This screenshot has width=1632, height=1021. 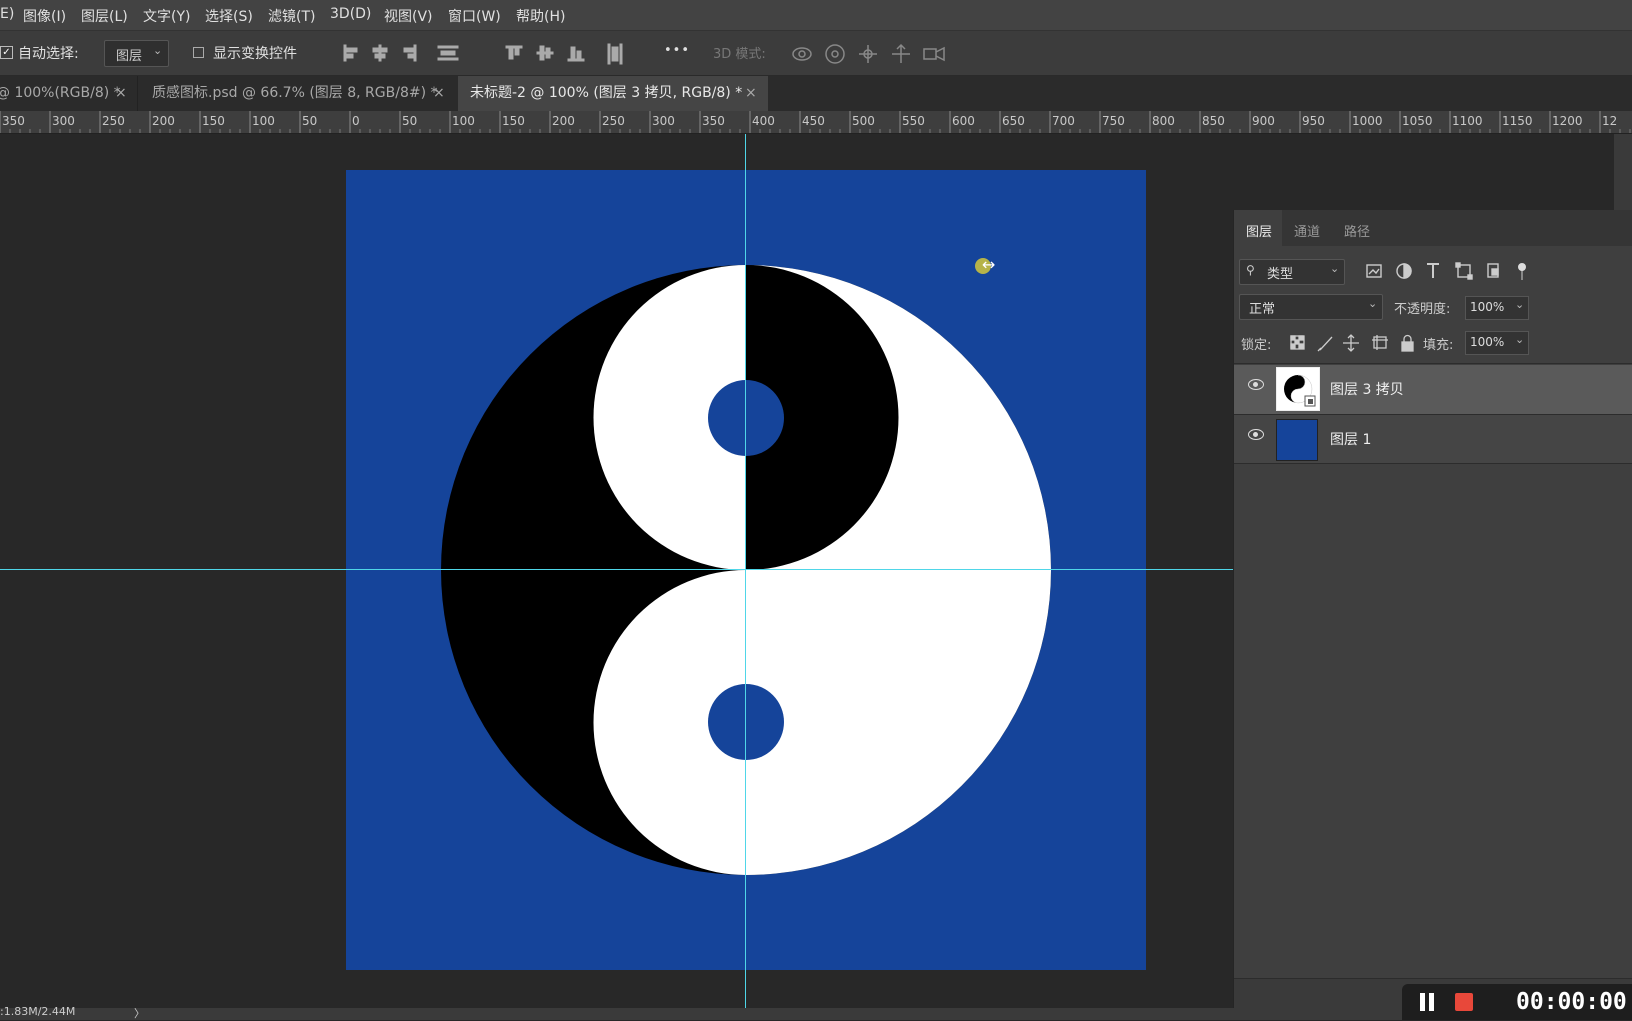 What do you see at coordinates (198, 52) in the screenshot?
I see `show-transform-checkbox` at bounding box center [198, 52].